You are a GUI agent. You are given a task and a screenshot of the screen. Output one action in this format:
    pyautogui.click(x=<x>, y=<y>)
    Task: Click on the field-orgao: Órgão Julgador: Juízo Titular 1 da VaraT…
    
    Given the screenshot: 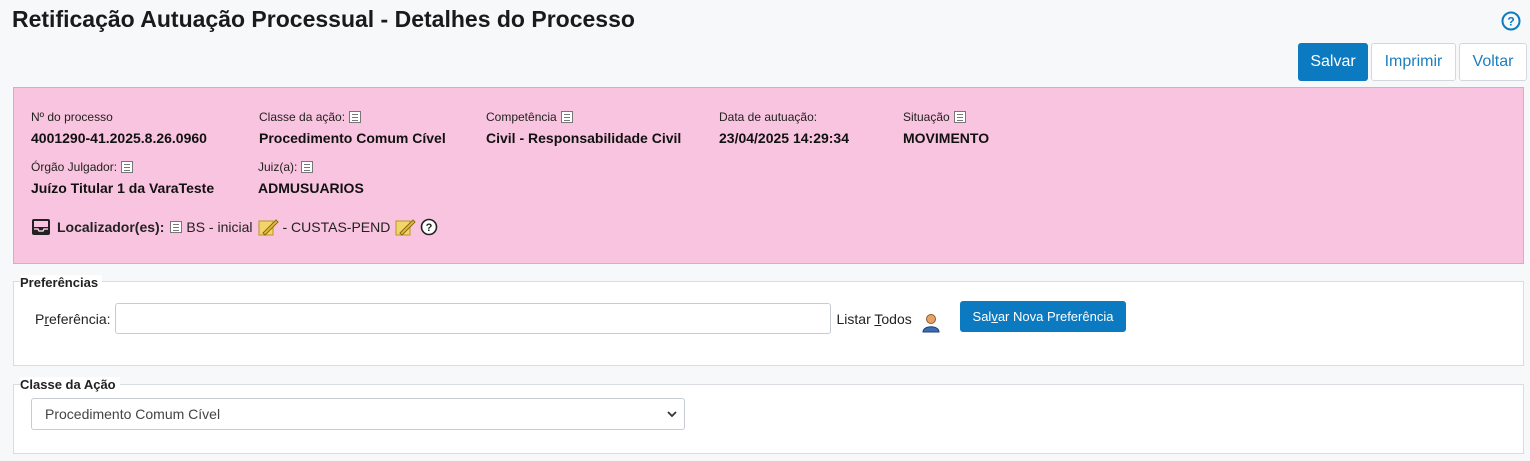 What is the action you would take?
    pyautogui.click(x=122, y=178)
    